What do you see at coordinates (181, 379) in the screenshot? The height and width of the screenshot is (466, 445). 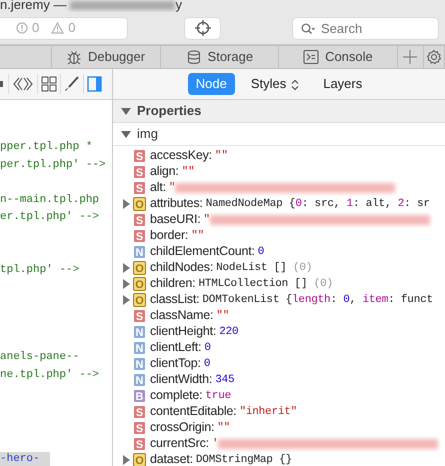 I see `property-name: clientWidth:` at bounding box center [181, 379].